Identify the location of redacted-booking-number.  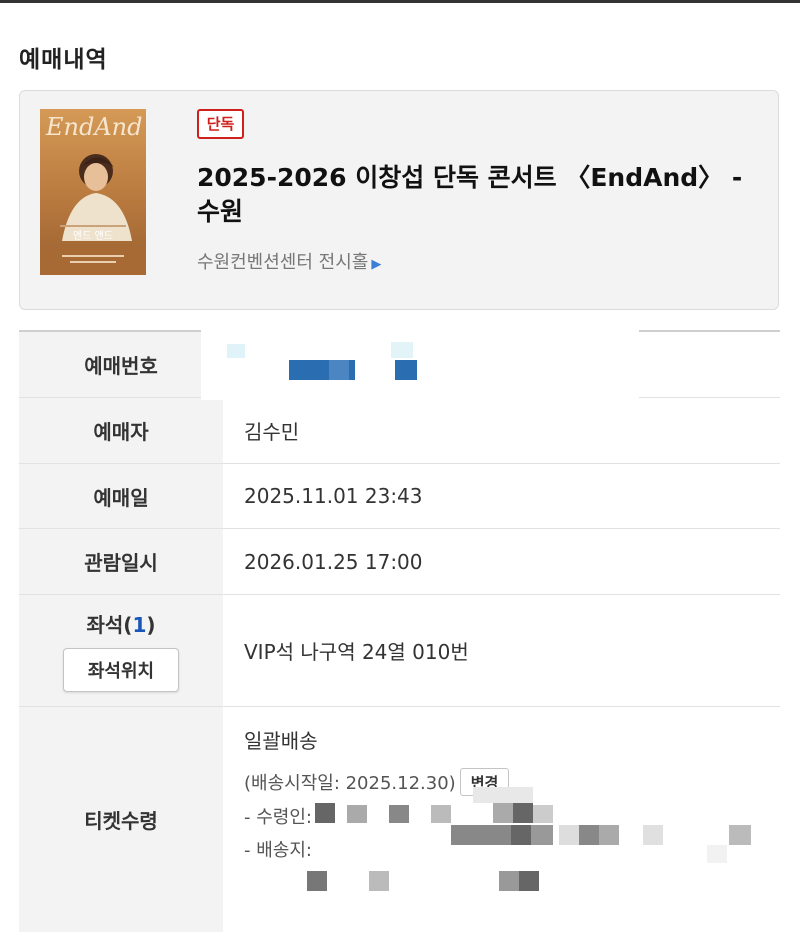
(433, 364).